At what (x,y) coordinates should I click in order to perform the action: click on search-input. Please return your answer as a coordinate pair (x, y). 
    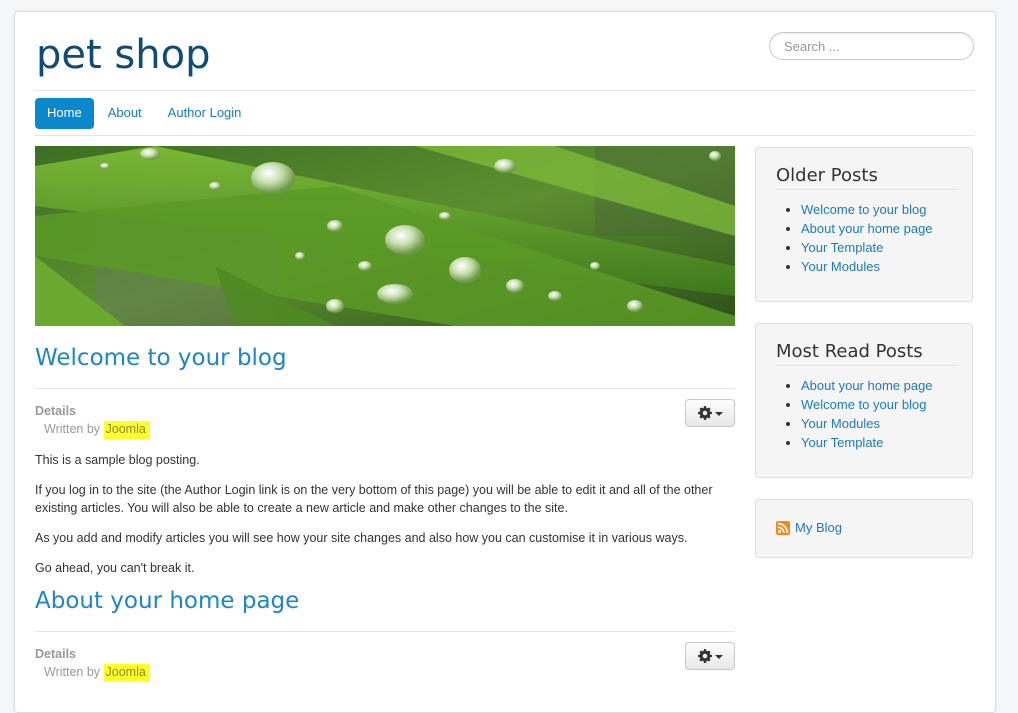
    Looking at the image, I should click on (871, 46).